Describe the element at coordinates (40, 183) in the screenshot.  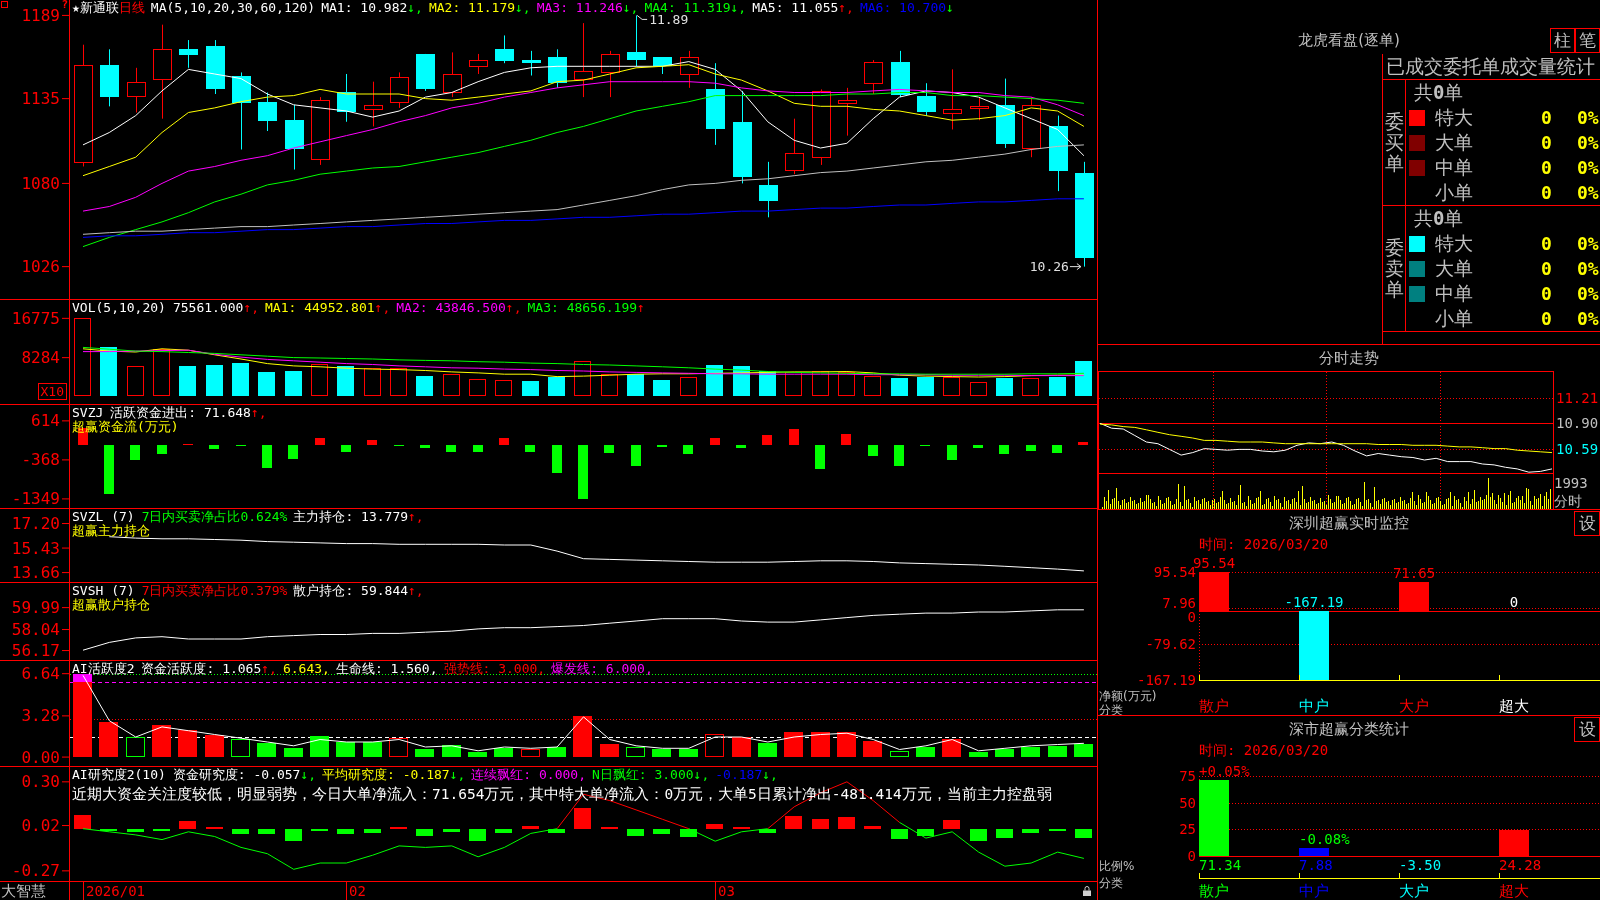
I see `axis-label: 1080` at that location.